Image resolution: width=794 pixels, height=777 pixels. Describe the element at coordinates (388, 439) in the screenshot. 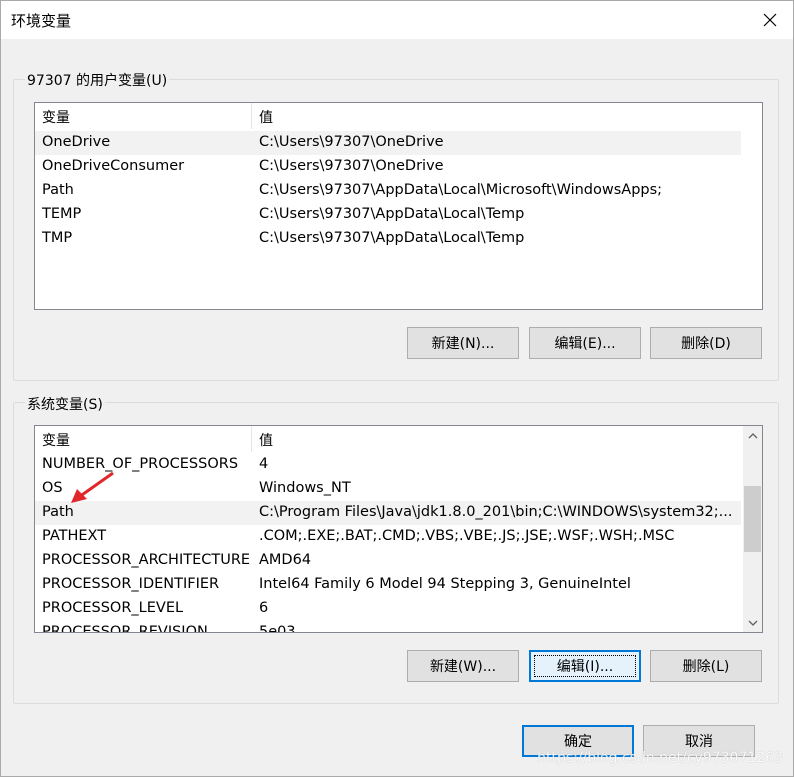

I see `system-list-header: 变量 值` at that location.